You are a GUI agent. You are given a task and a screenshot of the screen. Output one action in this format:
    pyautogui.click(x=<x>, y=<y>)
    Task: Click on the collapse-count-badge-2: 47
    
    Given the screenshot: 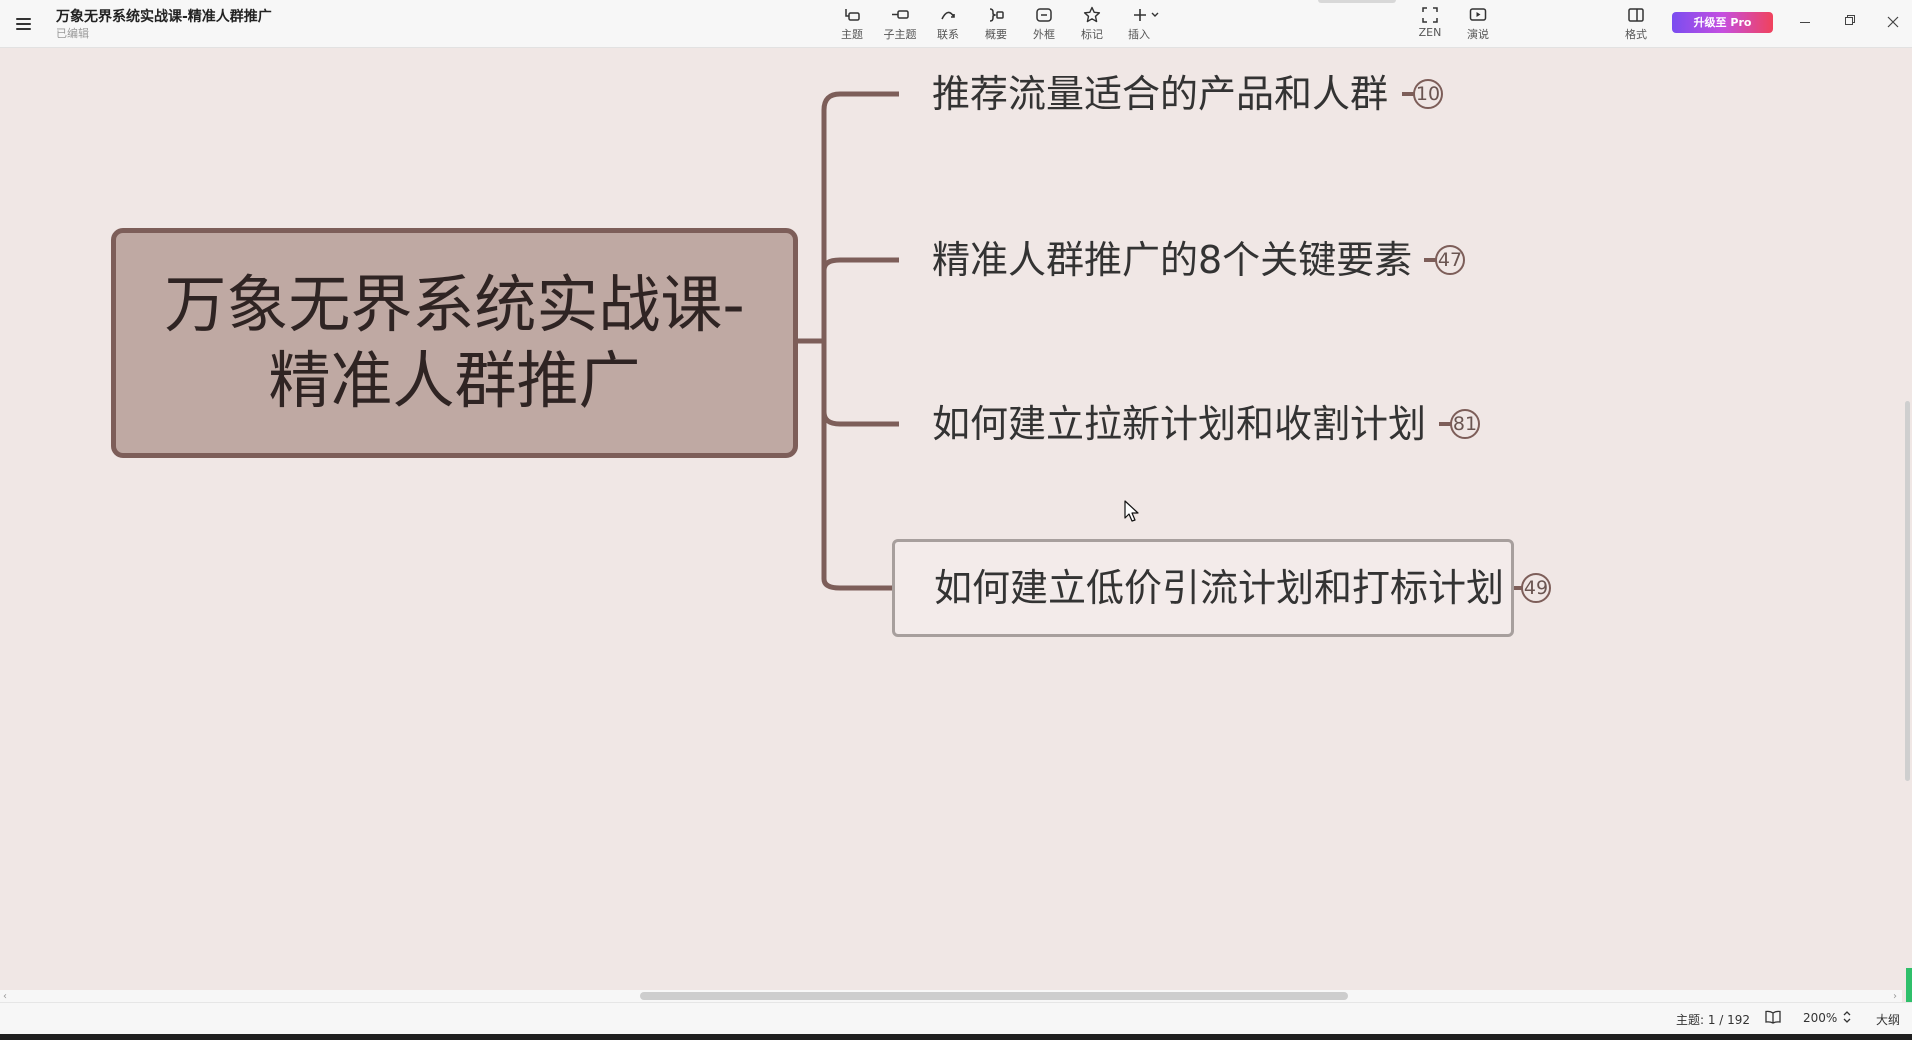 What is the action you would take?
    pyautogui.click(x=1450, y=260)
    